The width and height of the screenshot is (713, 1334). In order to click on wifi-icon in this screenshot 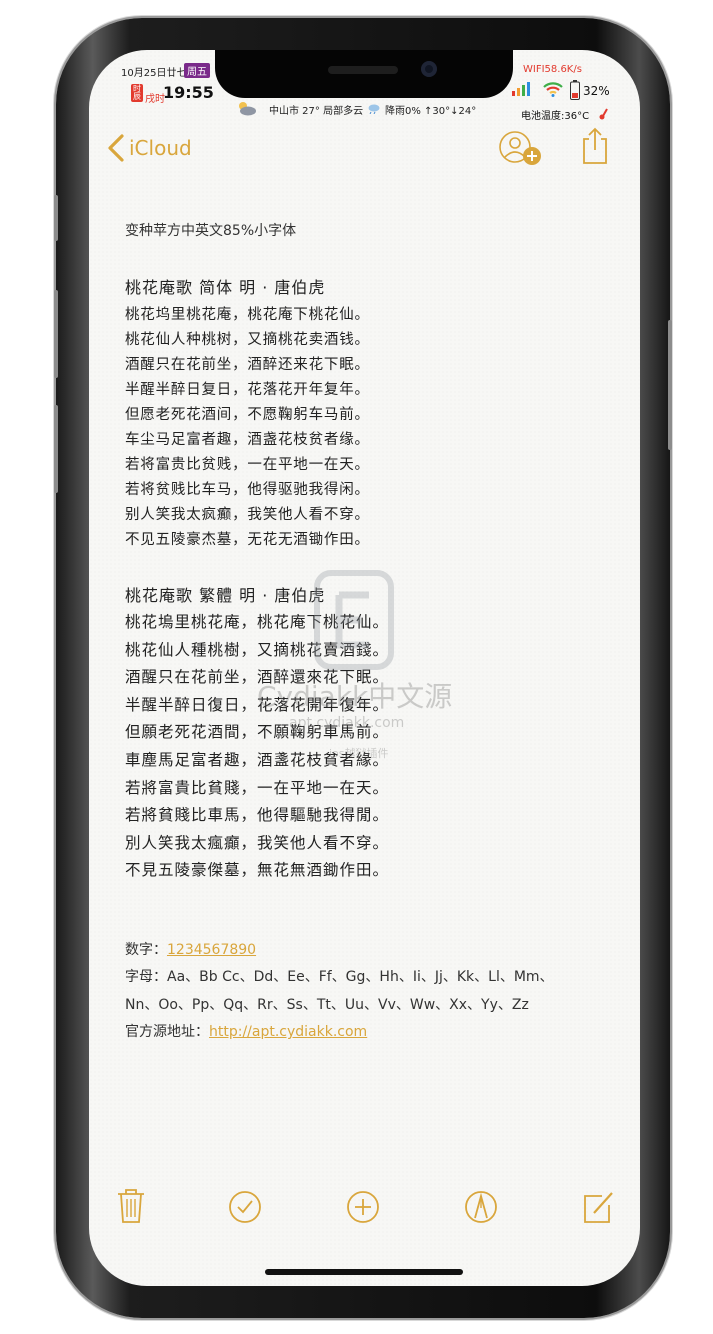, I will do `click(553, 89)`.